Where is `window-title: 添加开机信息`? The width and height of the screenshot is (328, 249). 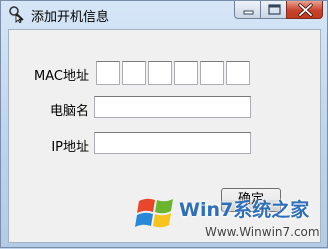 window-title: 添加开机信息 is located at coordinates (70, 17).